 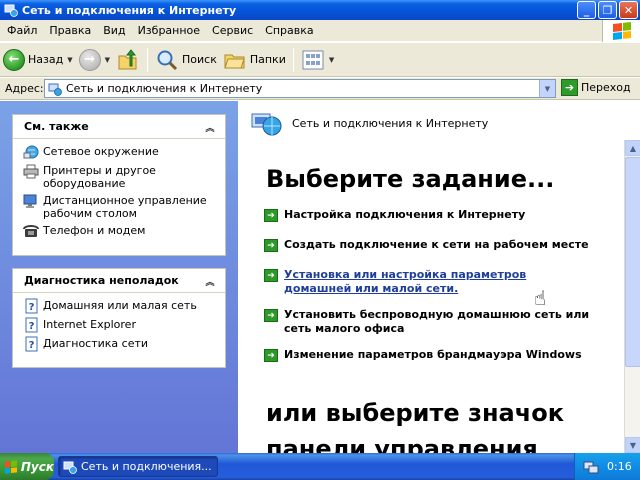 What do you see at coordinates (540, 298) in the screenshot?
I see `hand-pointer-icon: ☝` at bounding box center [540, 298].